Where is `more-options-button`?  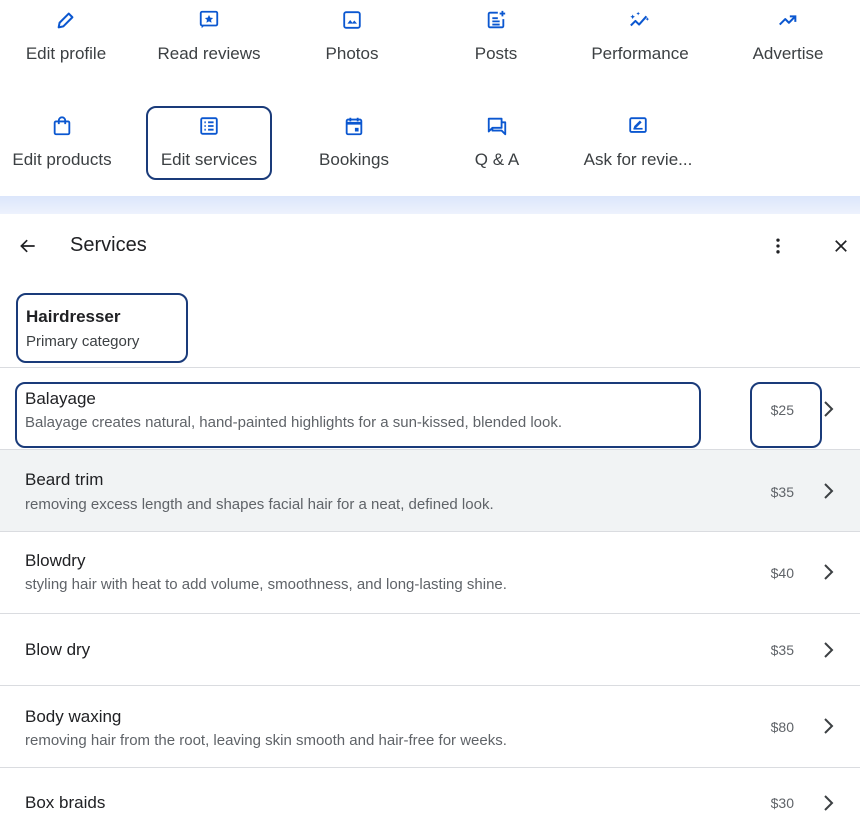 more-options-button is located at coordinates (778, 246).